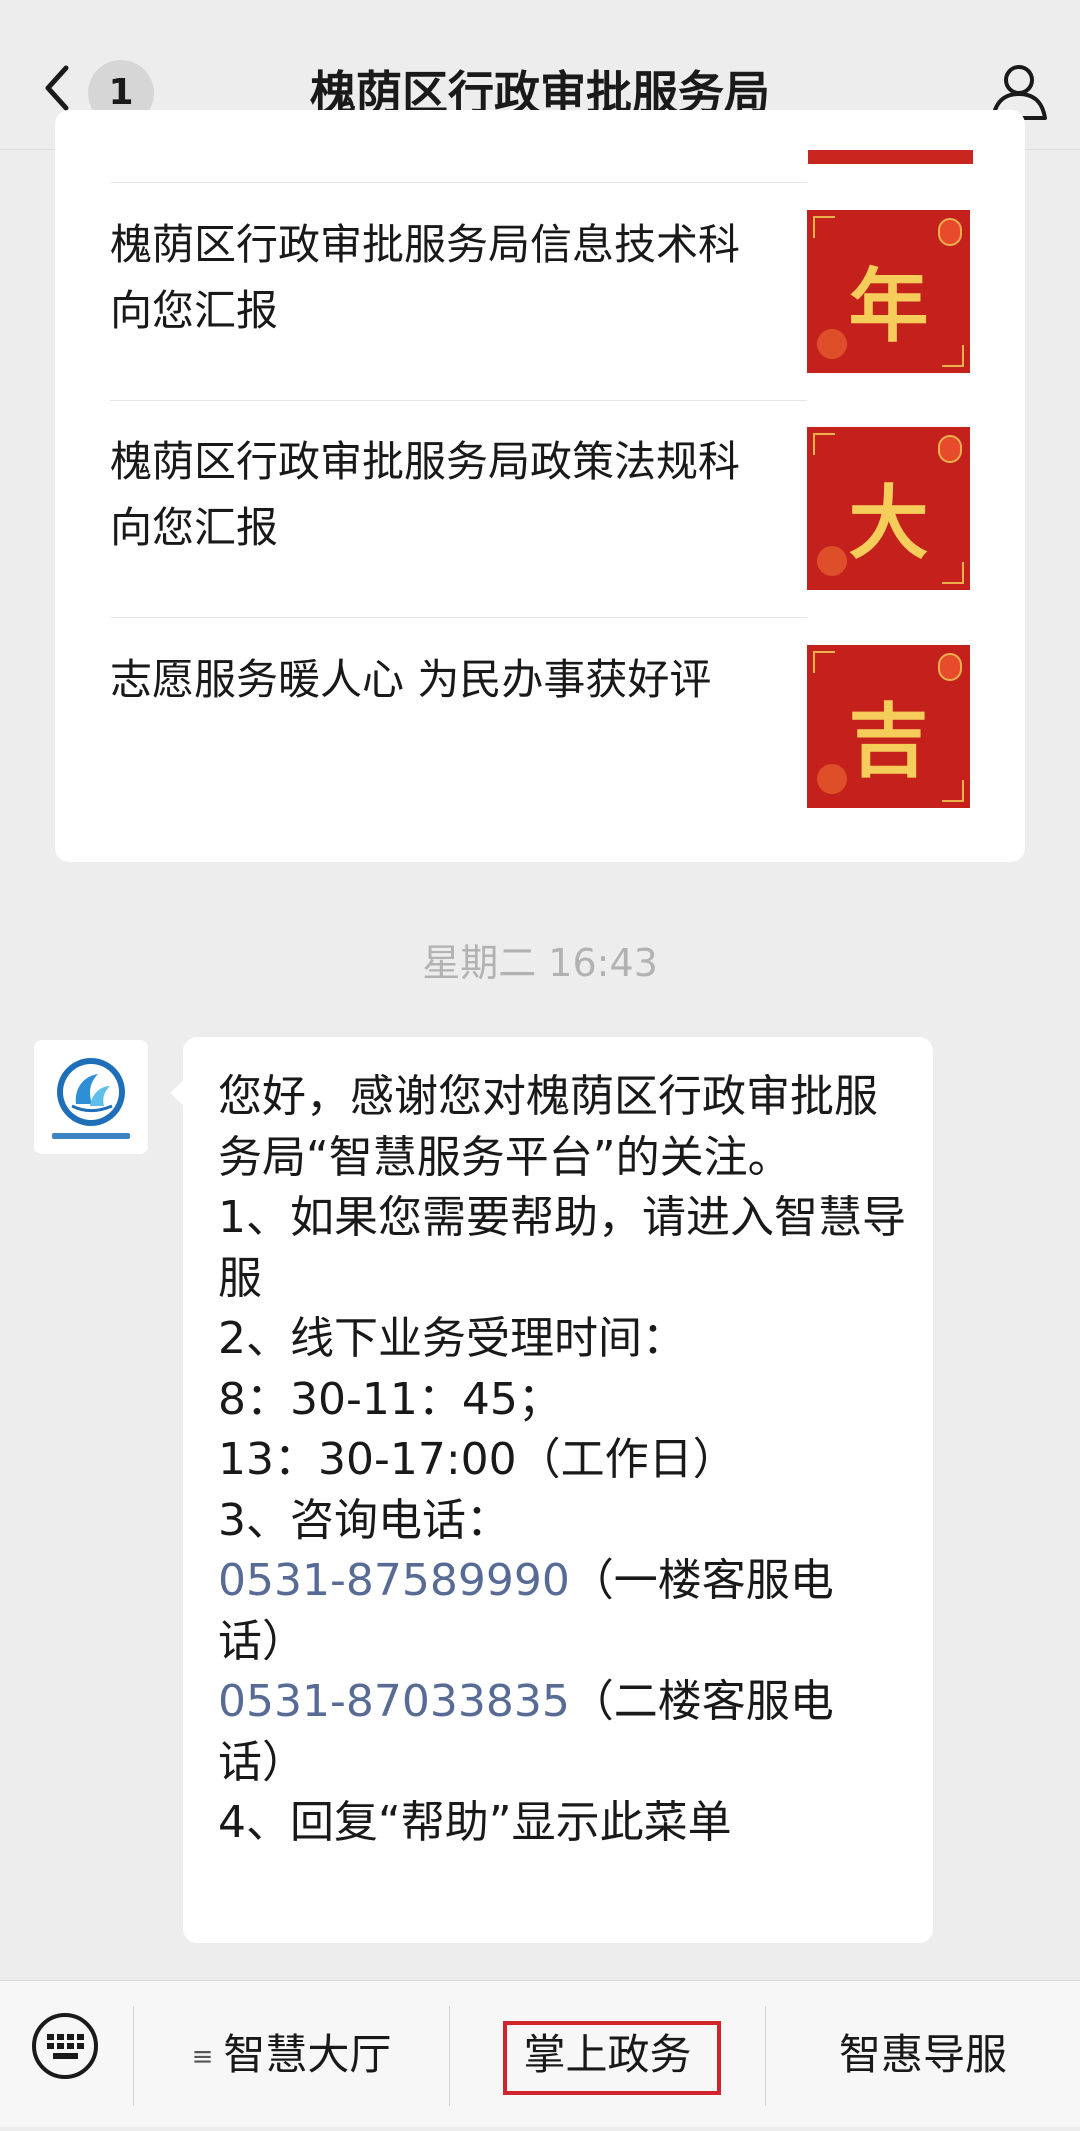 Image resolution: width=1080 pixels, height=2131 pixels. Describe the element at coordinates (888, 306) in the screenshot. I see `thumbnail-character: 年` at that location.